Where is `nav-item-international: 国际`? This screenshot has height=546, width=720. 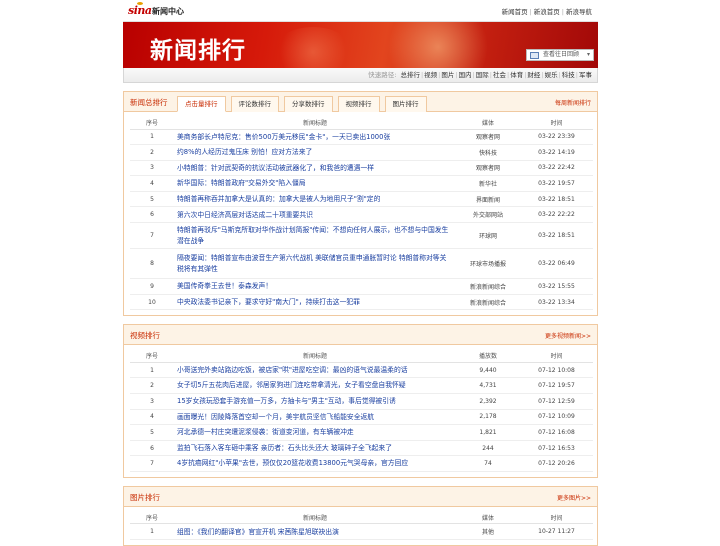 nav-item-international: 国际 is located at coordinates (482, 75).